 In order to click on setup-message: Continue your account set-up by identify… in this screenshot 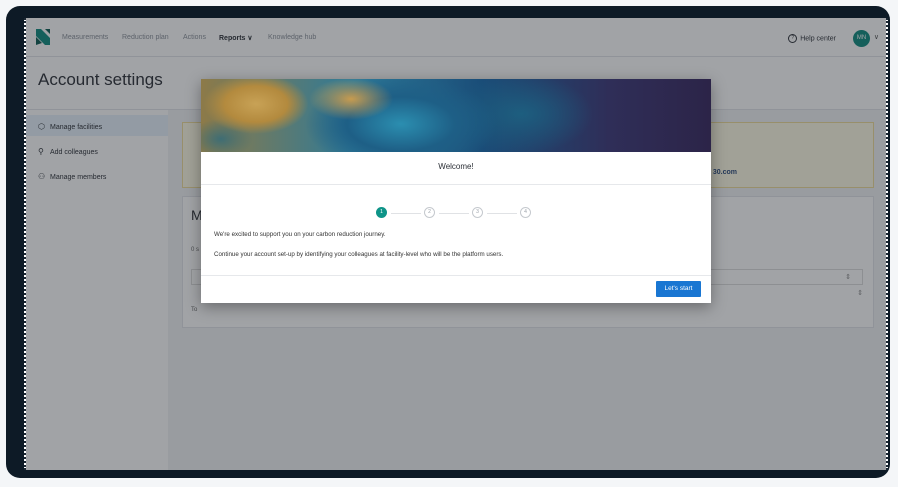, I will do `click(359, 254)`.